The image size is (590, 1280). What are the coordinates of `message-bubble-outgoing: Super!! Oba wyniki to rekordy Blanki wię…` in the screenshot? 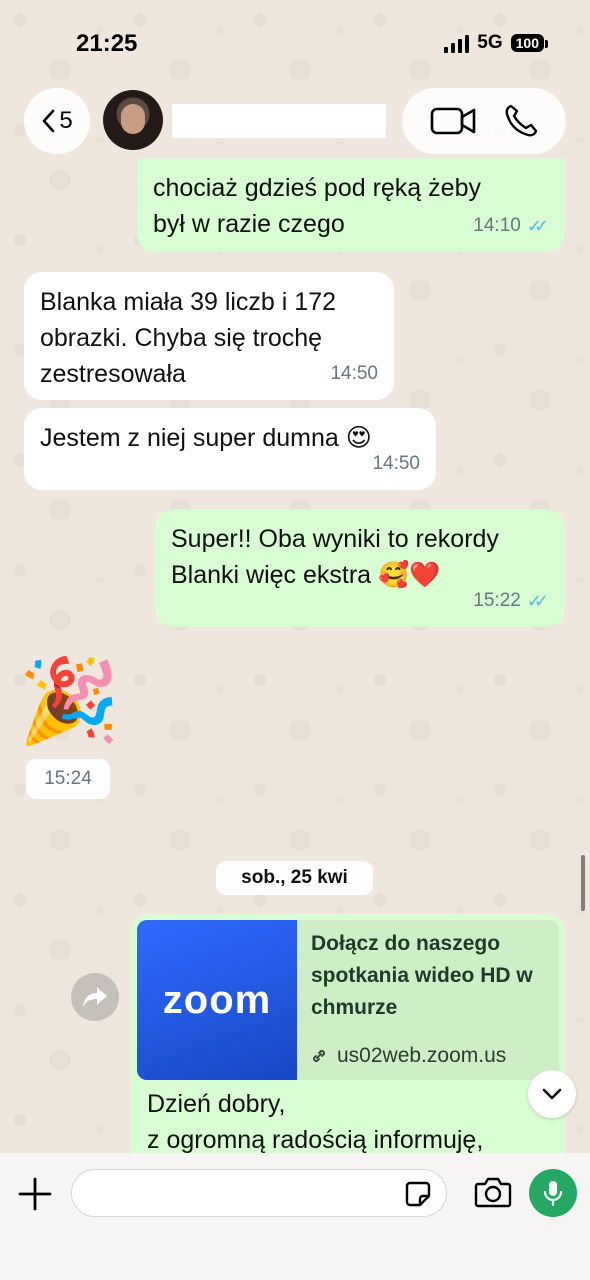 It's located at (360, 568).